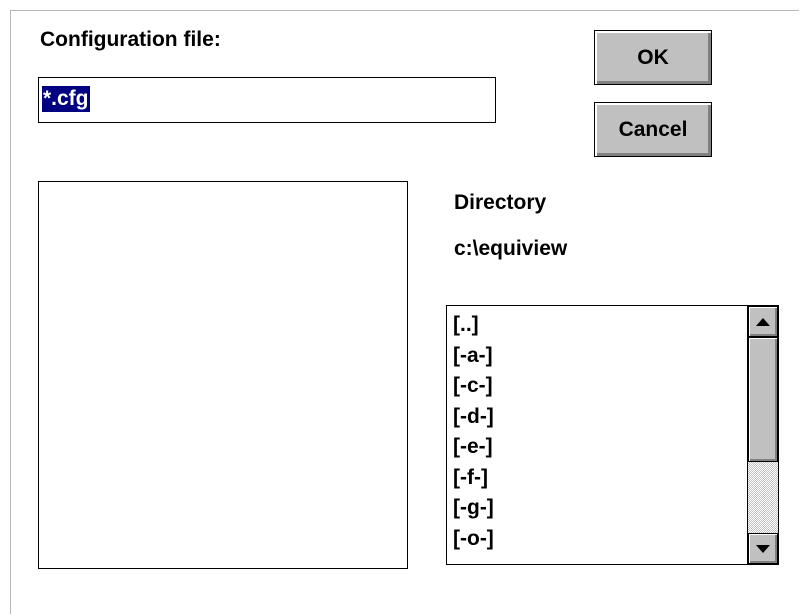  I want to click on cancel-button: Cancel, so click(653, 129).